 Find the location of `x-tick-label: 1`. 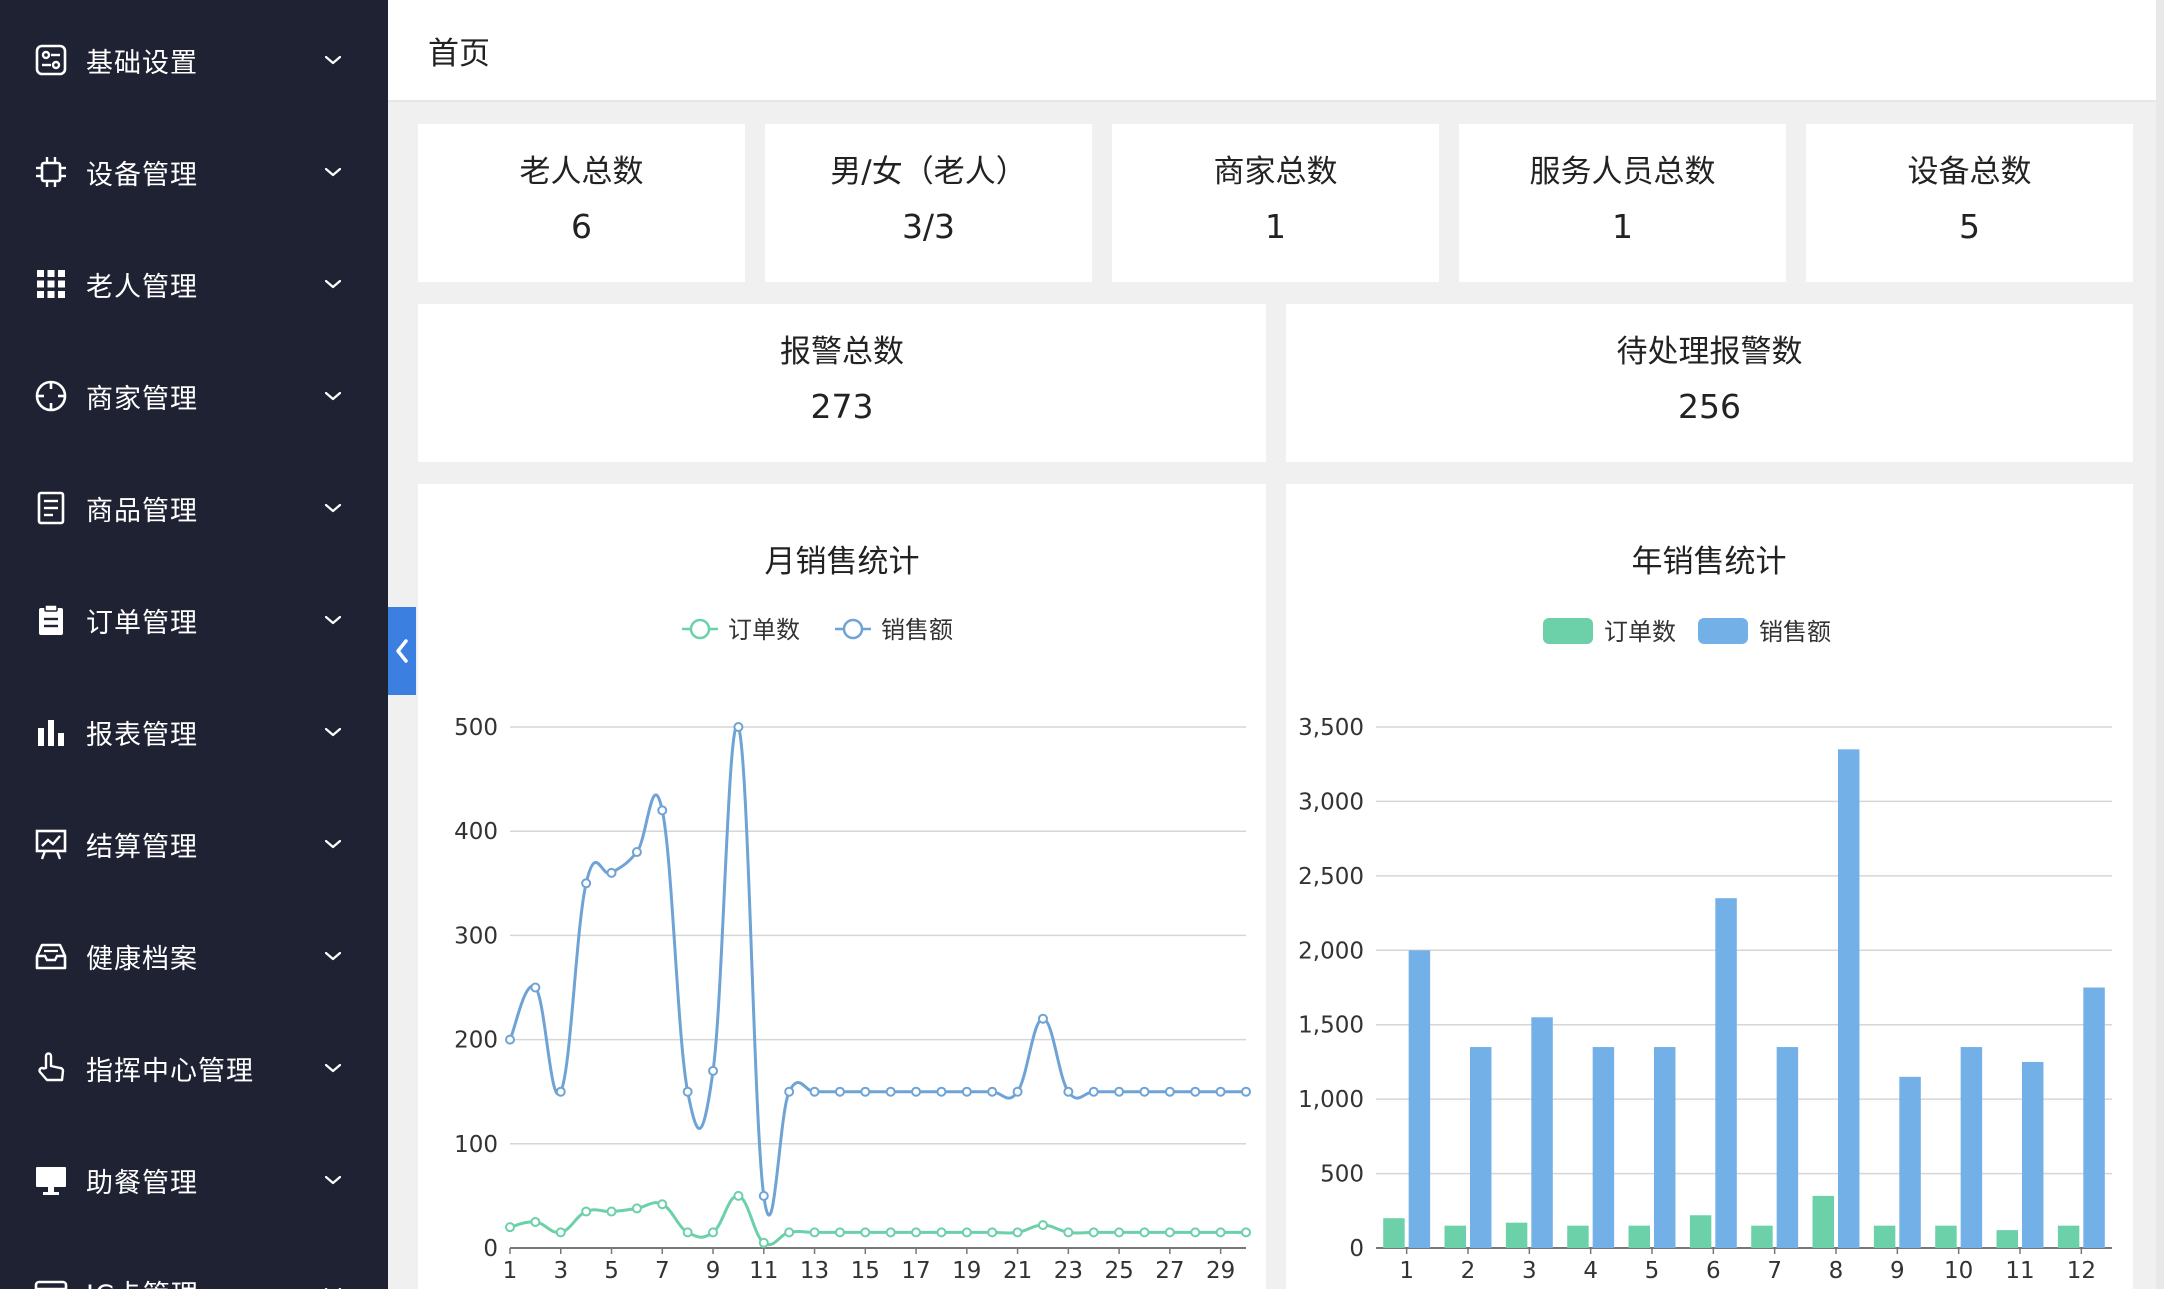

x-tick-label: 1 is located at coordinates (510, 1271).